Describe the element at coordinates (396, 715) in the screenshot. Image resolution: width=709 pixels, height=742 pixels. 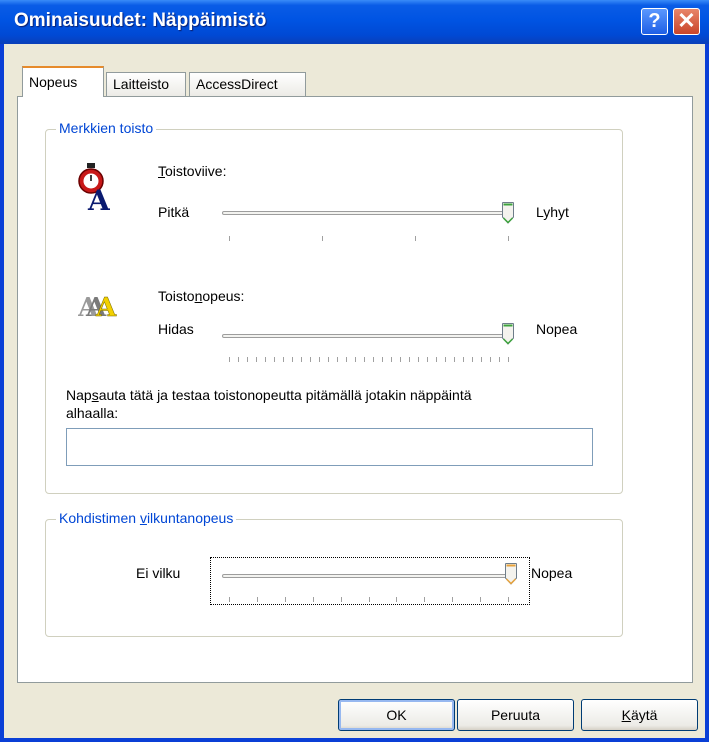
I see `ok-button: OK` at that location.